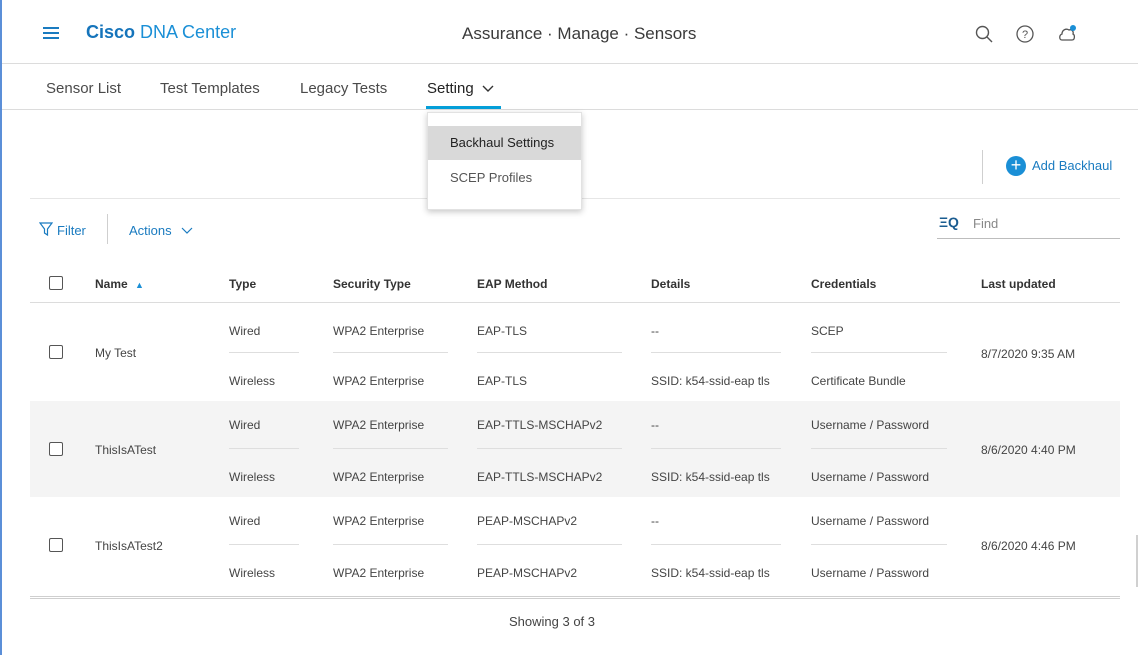 Image resolution: width=1138 pixels, height=655 pixels. Describe the element at coordinates (343, 88) in the screenshot. I see `tab-legacy-tests: Legacy Tests` at that location.